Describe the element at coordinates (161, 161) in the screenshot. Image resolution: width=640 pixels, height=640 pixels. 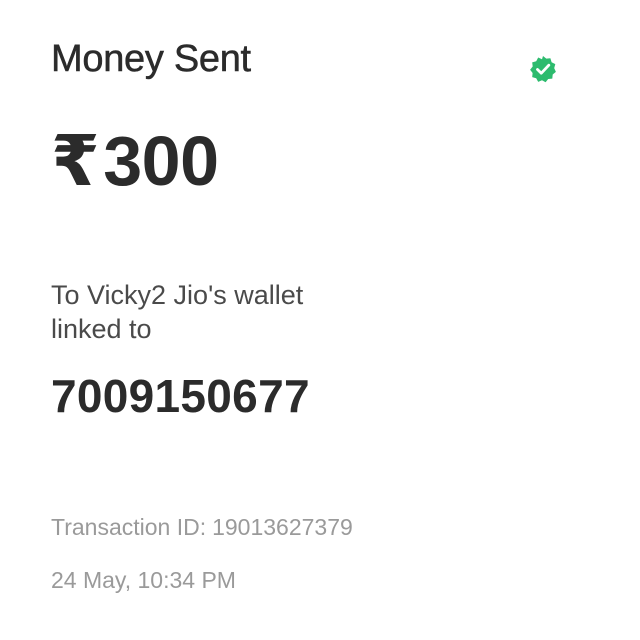
I see `amount-value: 300` at that location.